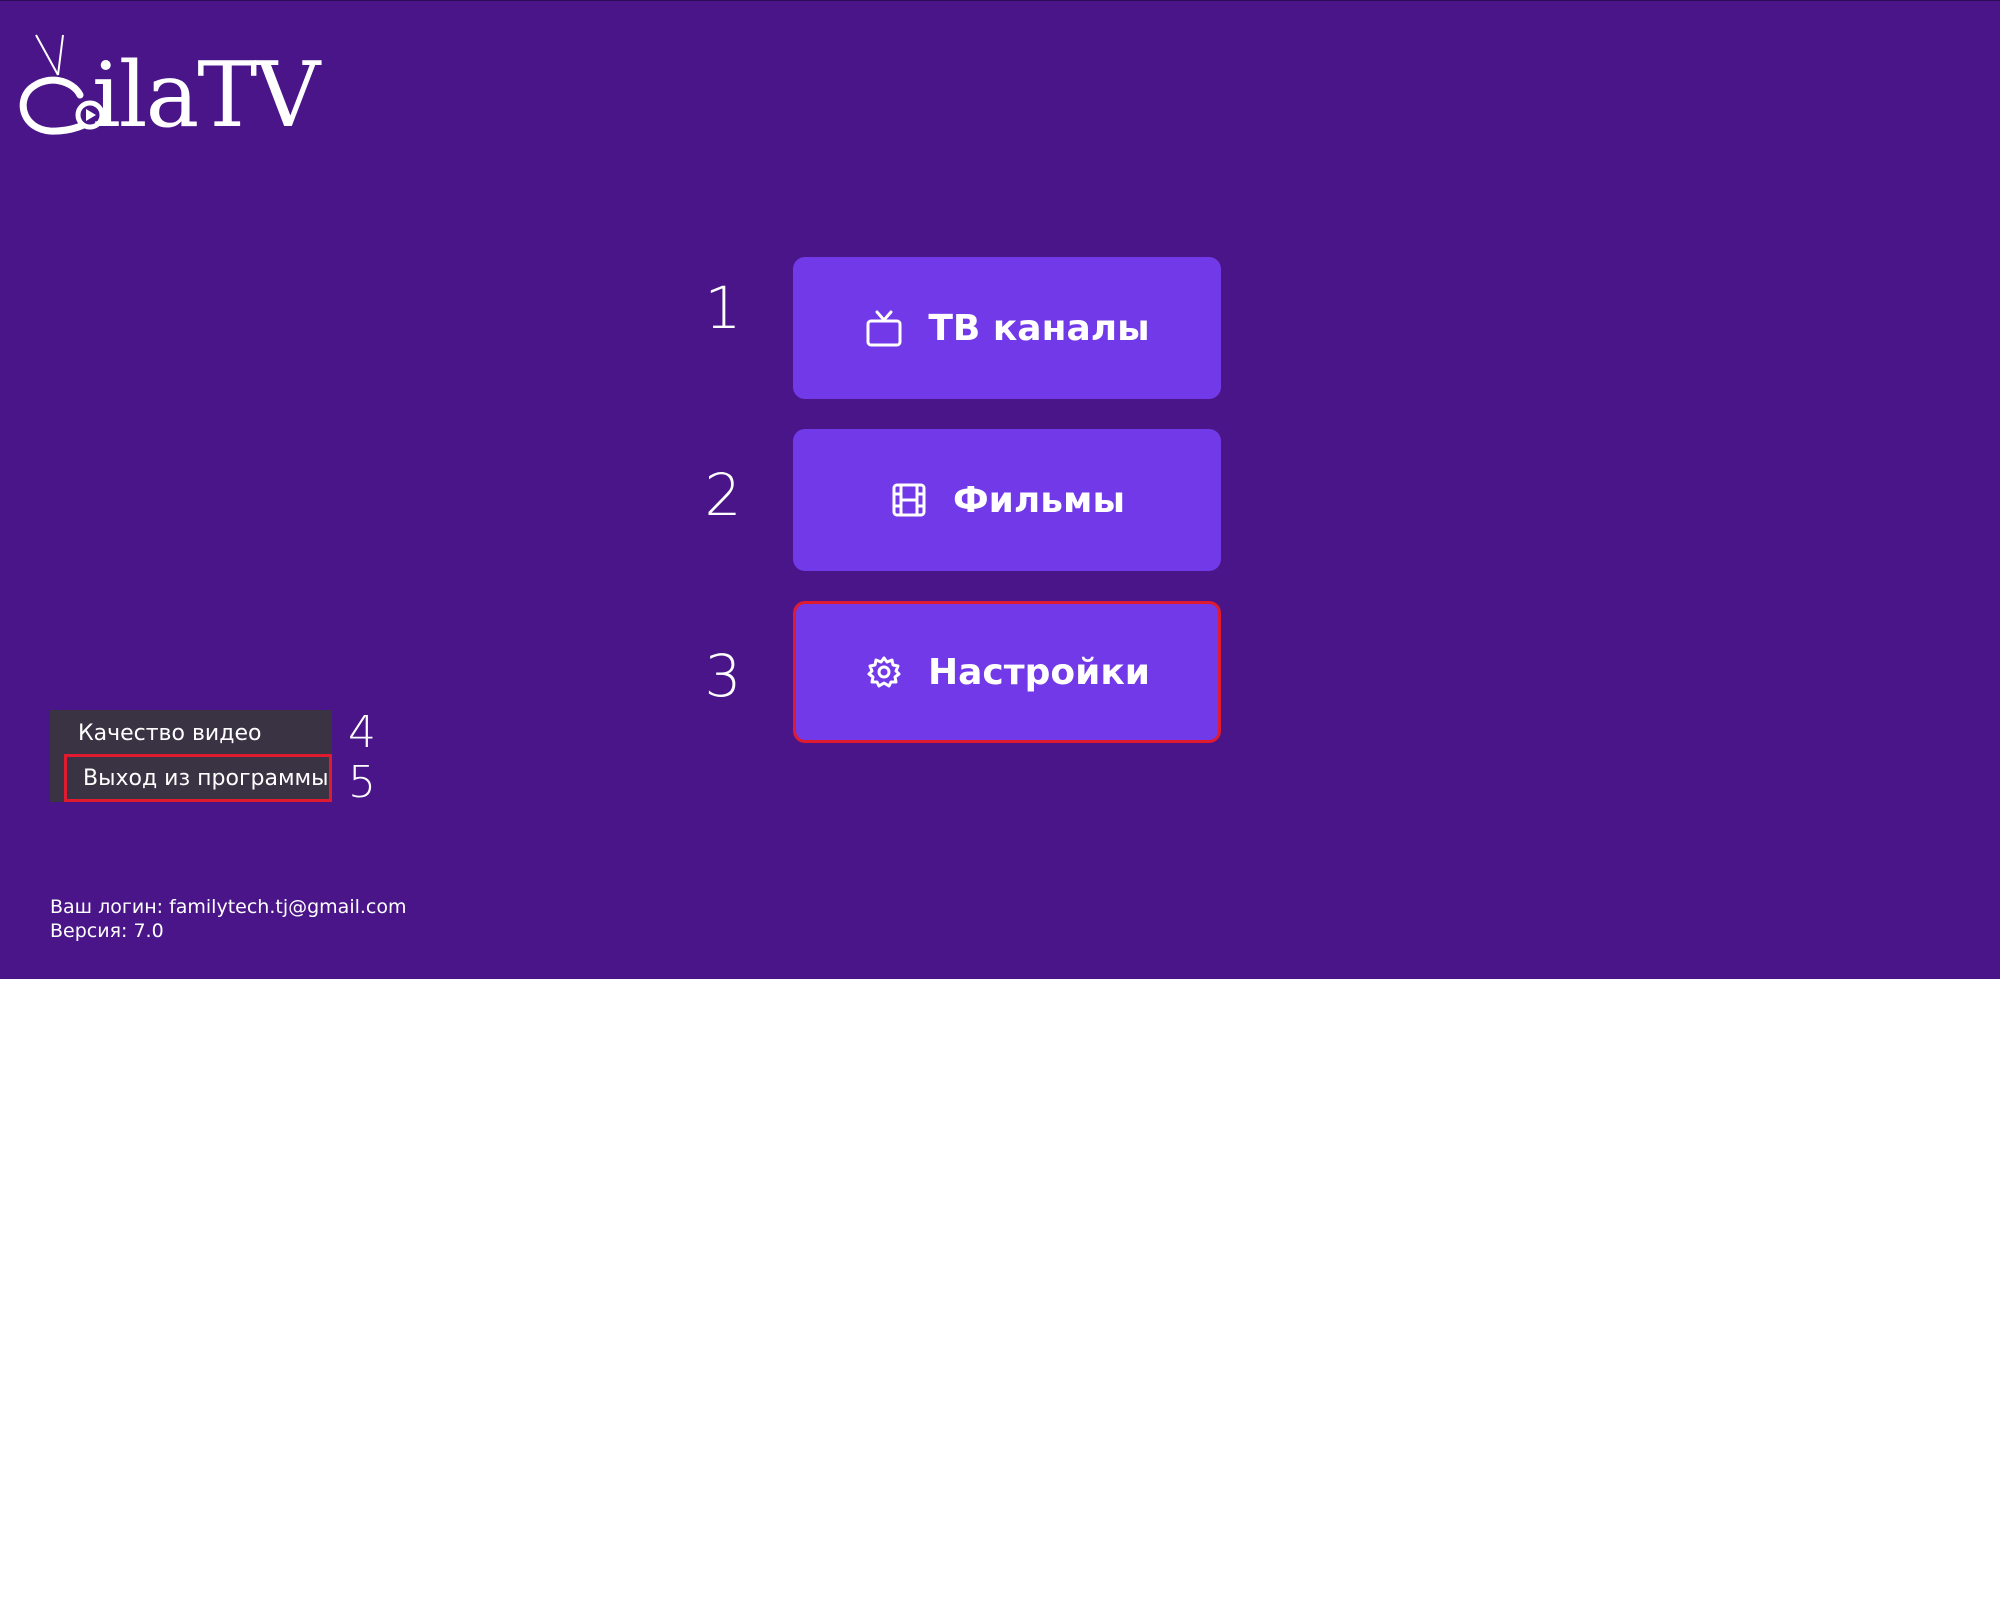 Image resolution: width=2000 pixels, height=1600 pixels. I want to click on annotation-number-5: 5, so click(362, 782).